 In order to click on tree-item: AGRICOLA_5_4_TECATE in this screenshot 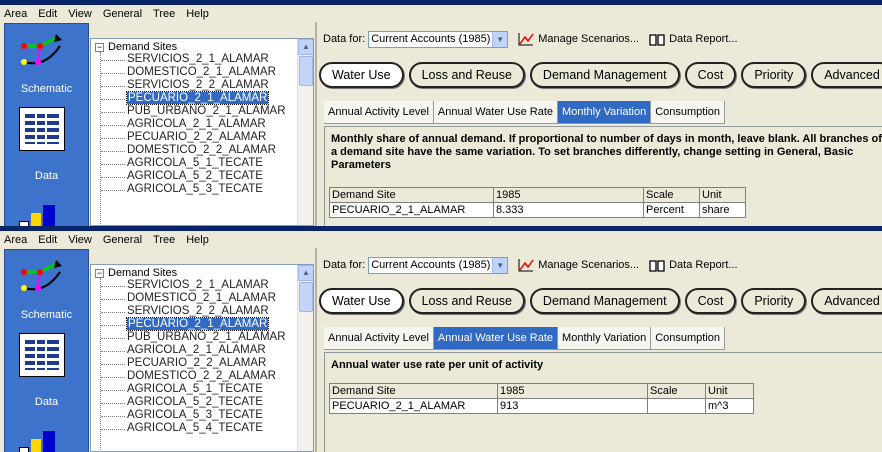, I will do `click(193, 428)`.